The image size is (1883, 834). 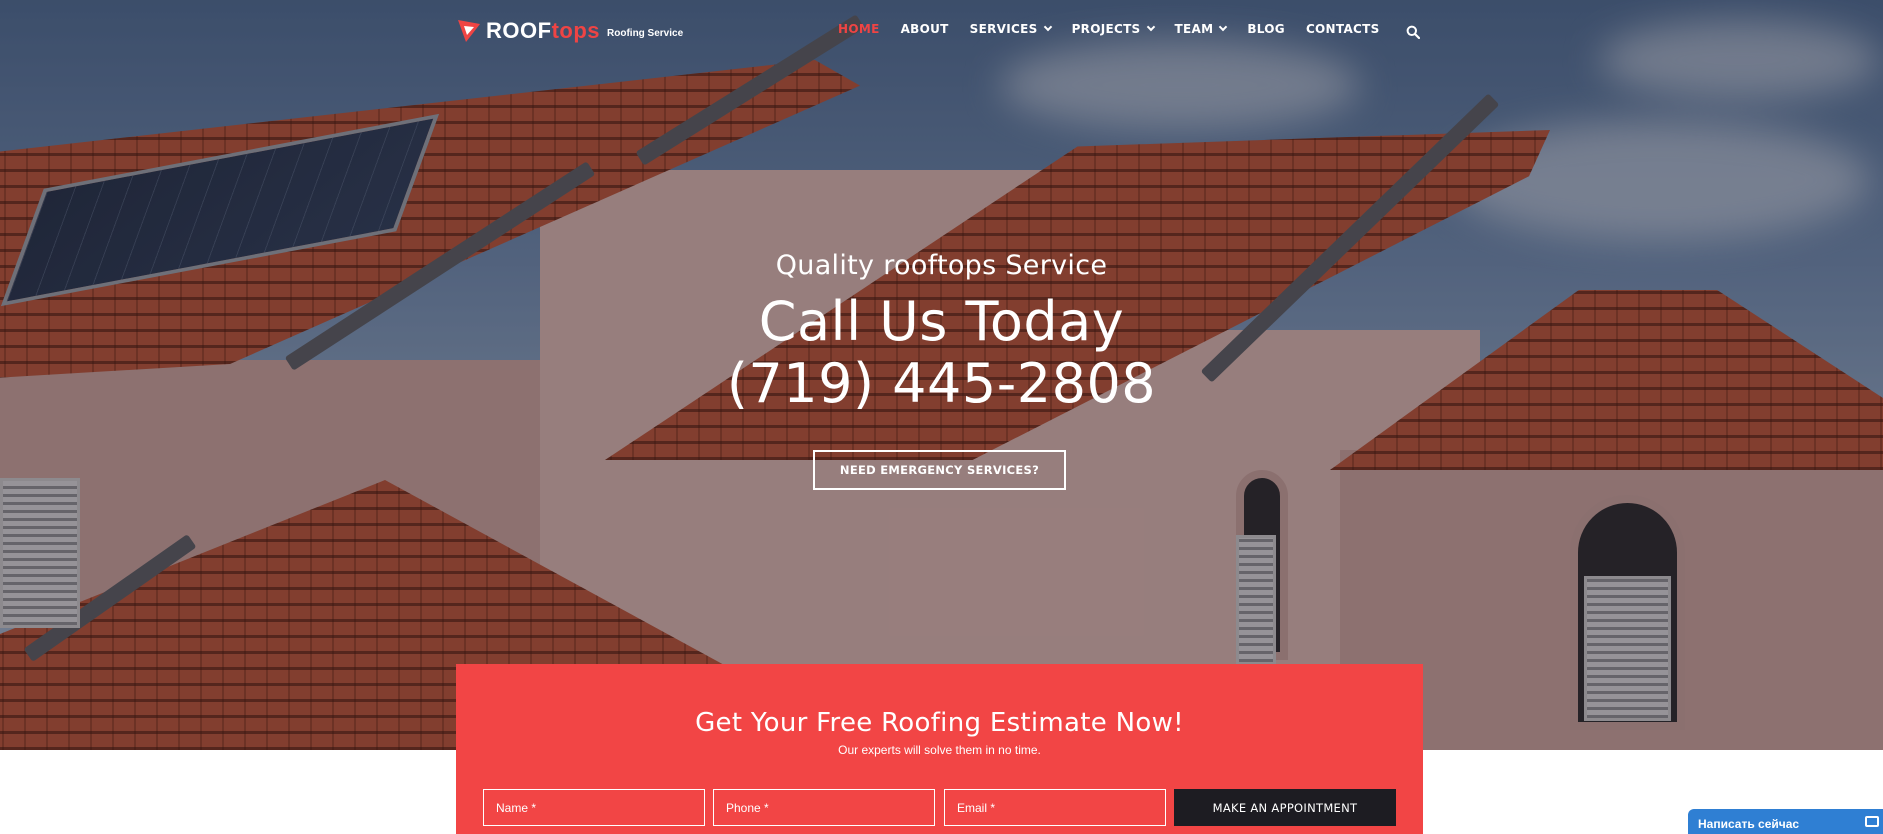 I want to click on hero-headline: Call Us Today (719) 445-2808, so click(x=941, y=353).